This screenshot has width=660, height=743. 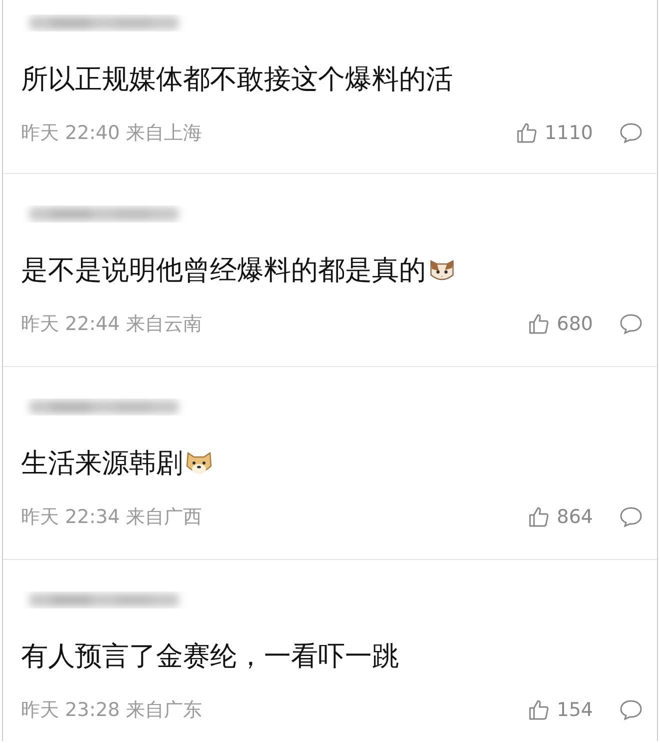 I want to click on comment-time-location: 昨天 22:34 来自广西, so click(x=111, y=517).